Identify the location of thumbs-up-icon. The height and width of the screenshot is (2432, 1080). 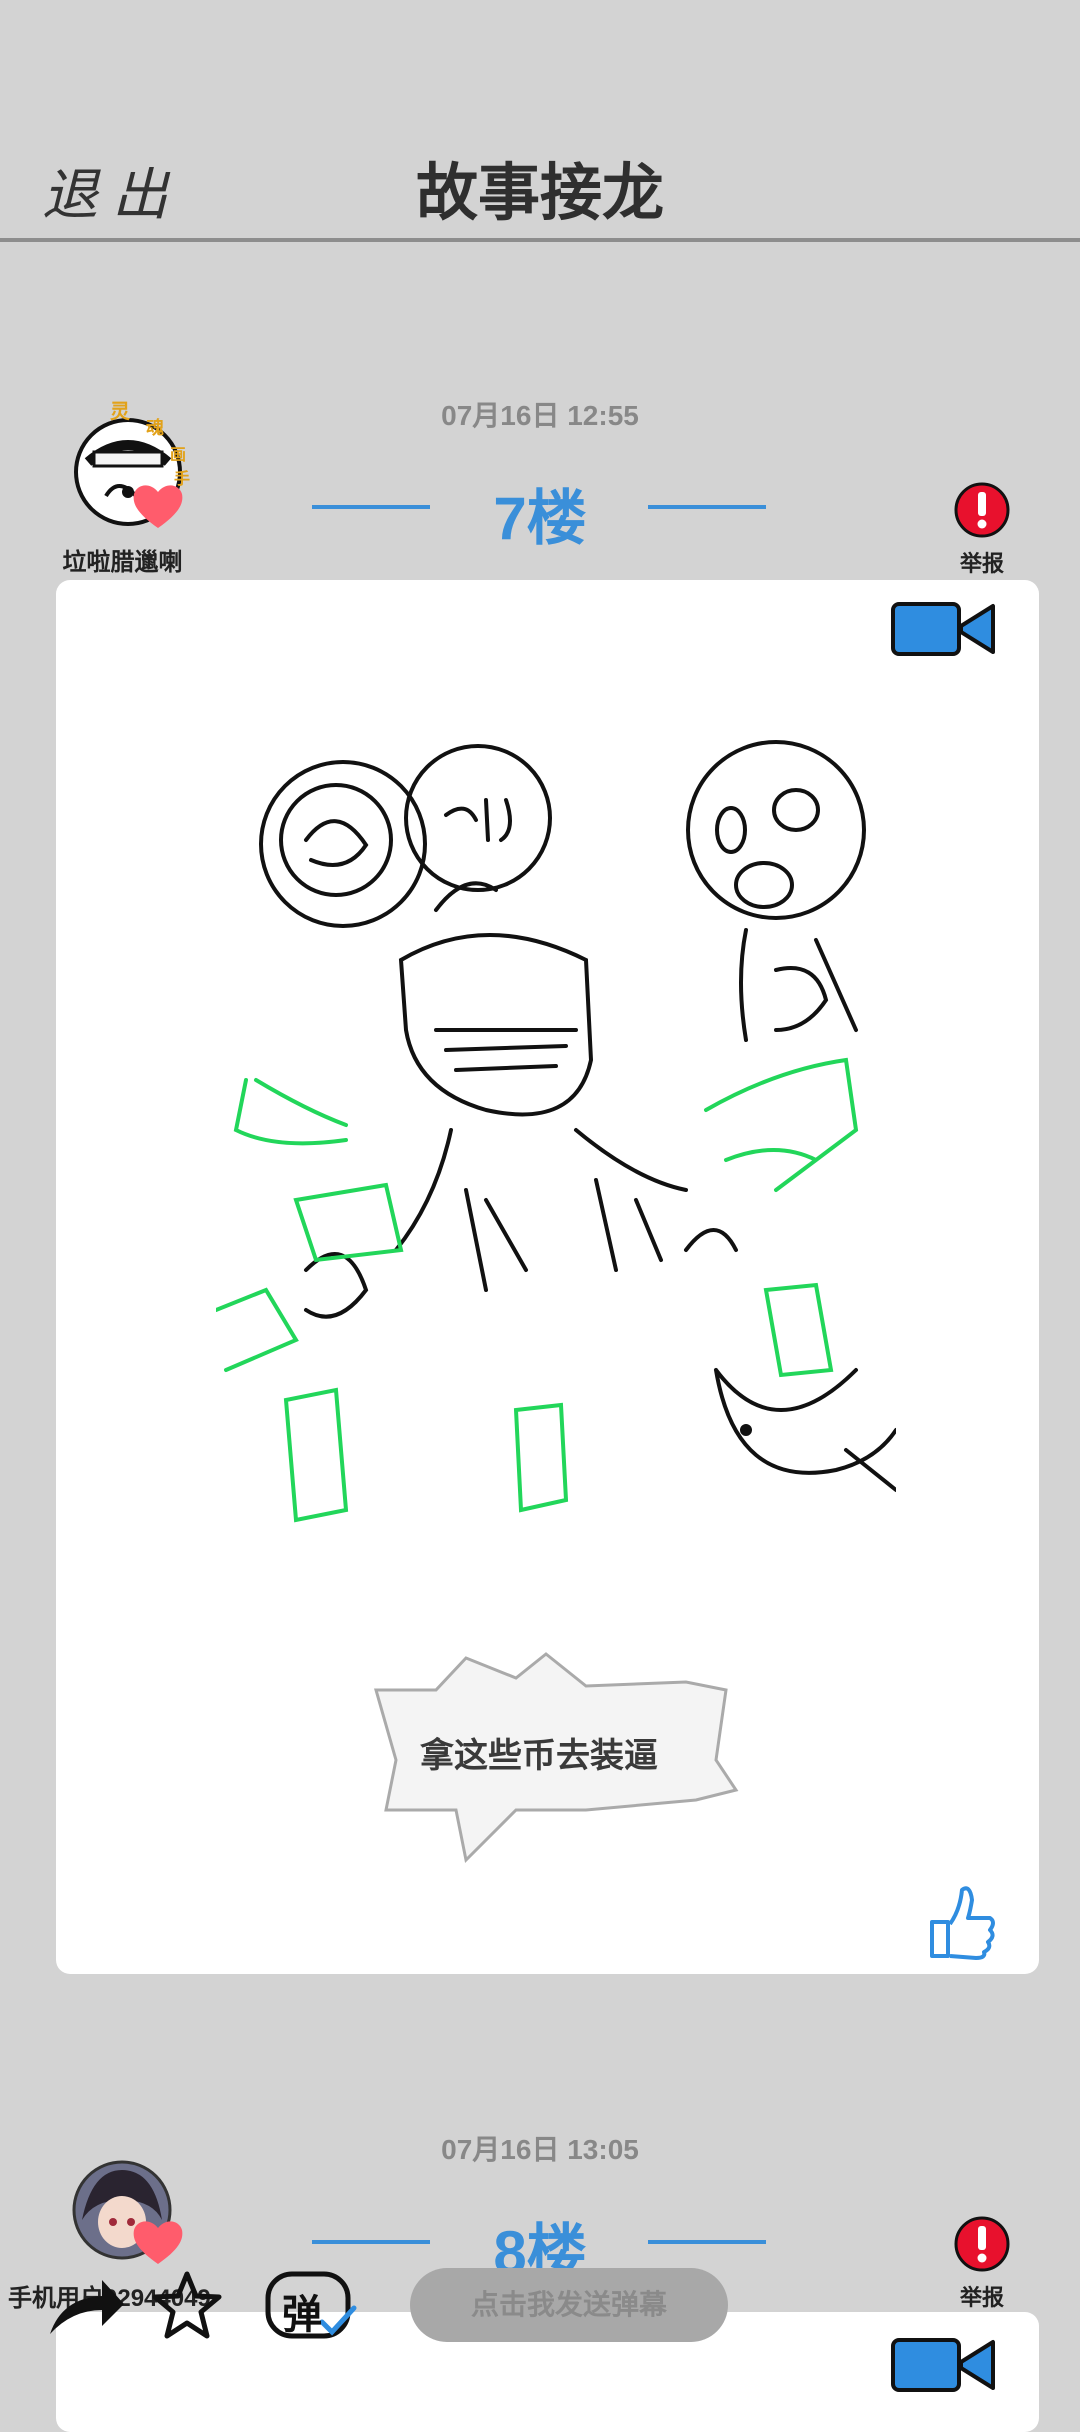
(961, 1920).